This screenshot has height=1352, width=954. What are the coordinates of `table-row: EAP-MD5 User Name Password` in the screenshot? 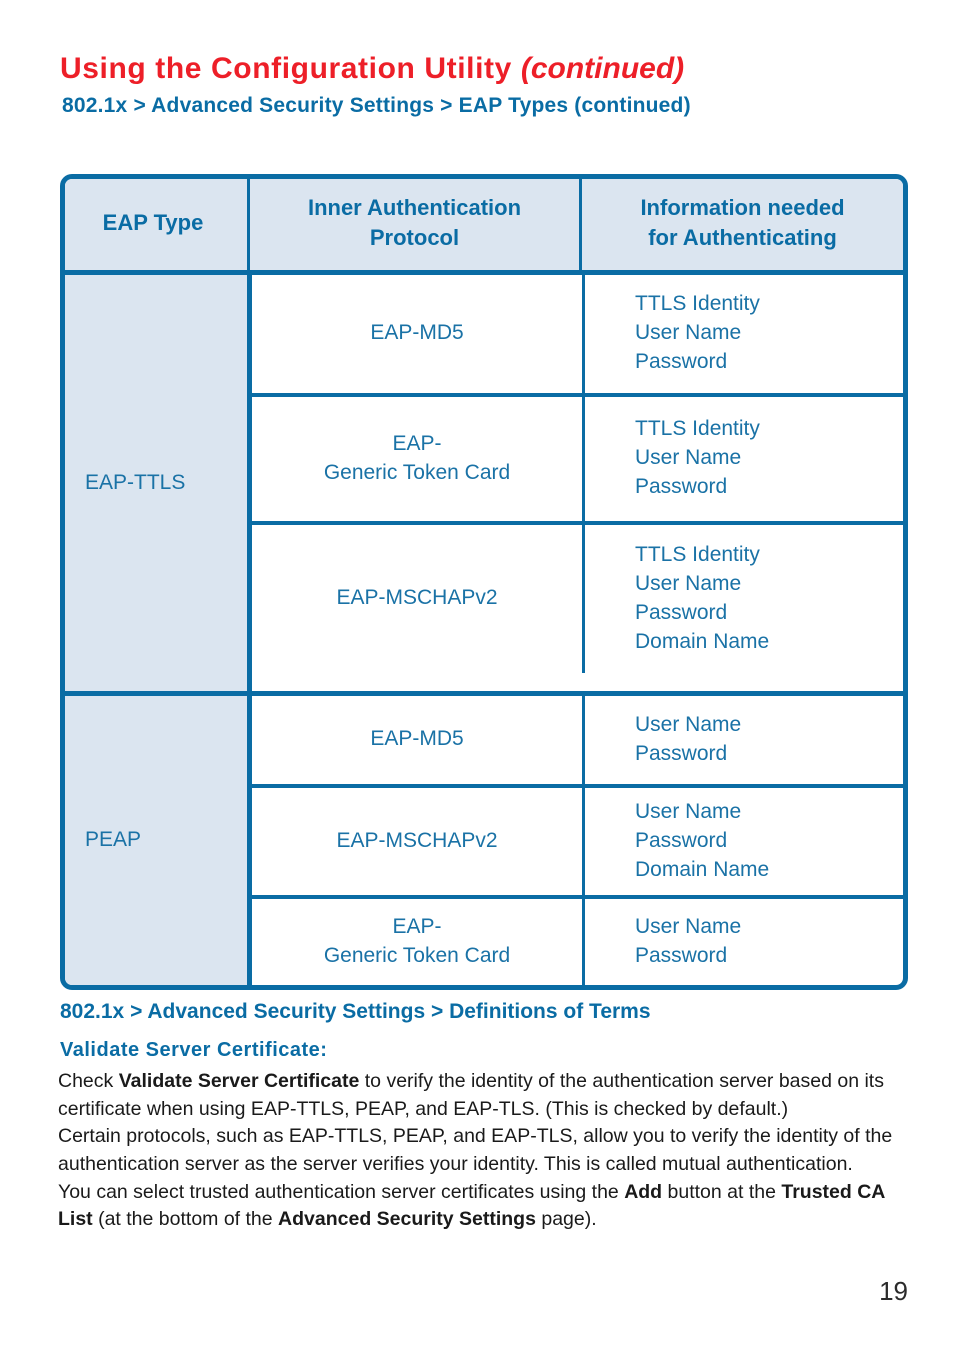 It's located at (577, 739).